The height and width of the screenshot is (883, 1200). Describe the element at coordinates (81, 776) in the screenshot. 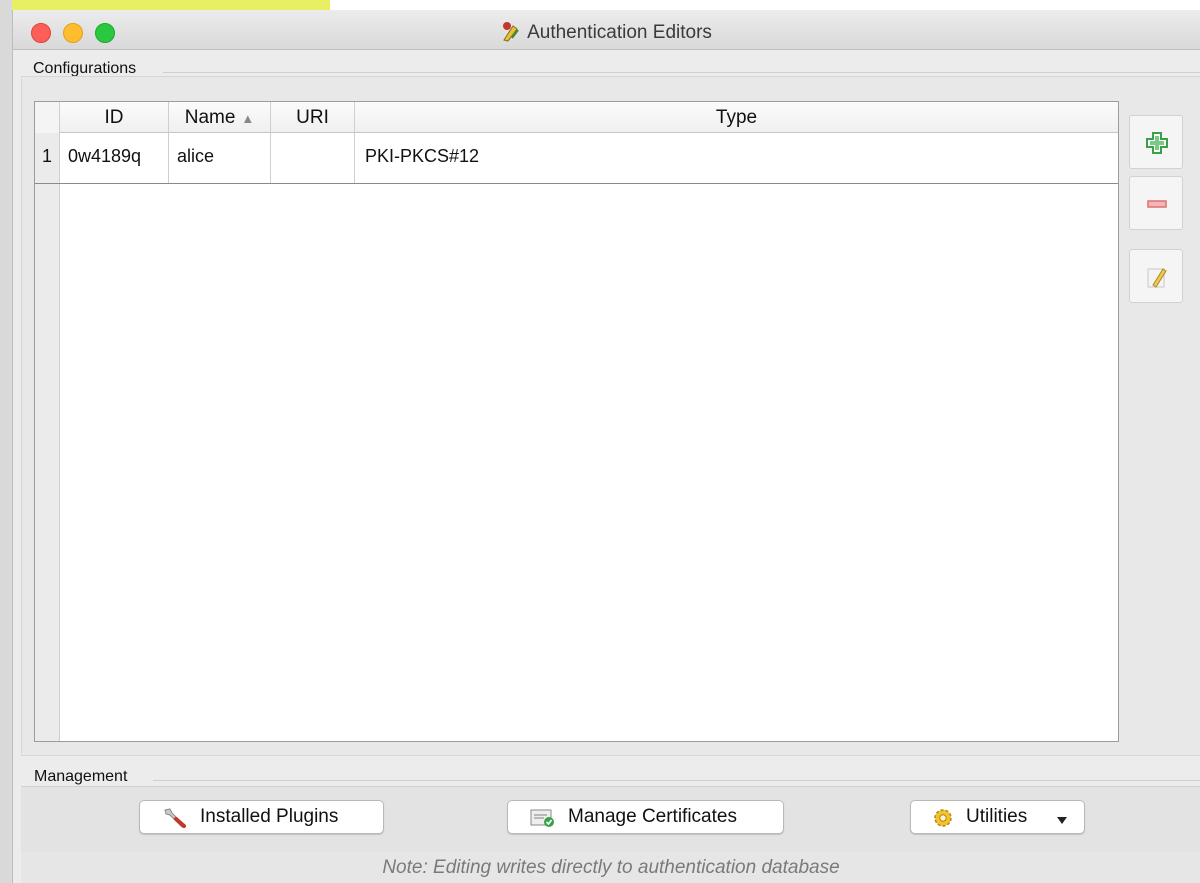

I see `management-group-label: Management` at that location.